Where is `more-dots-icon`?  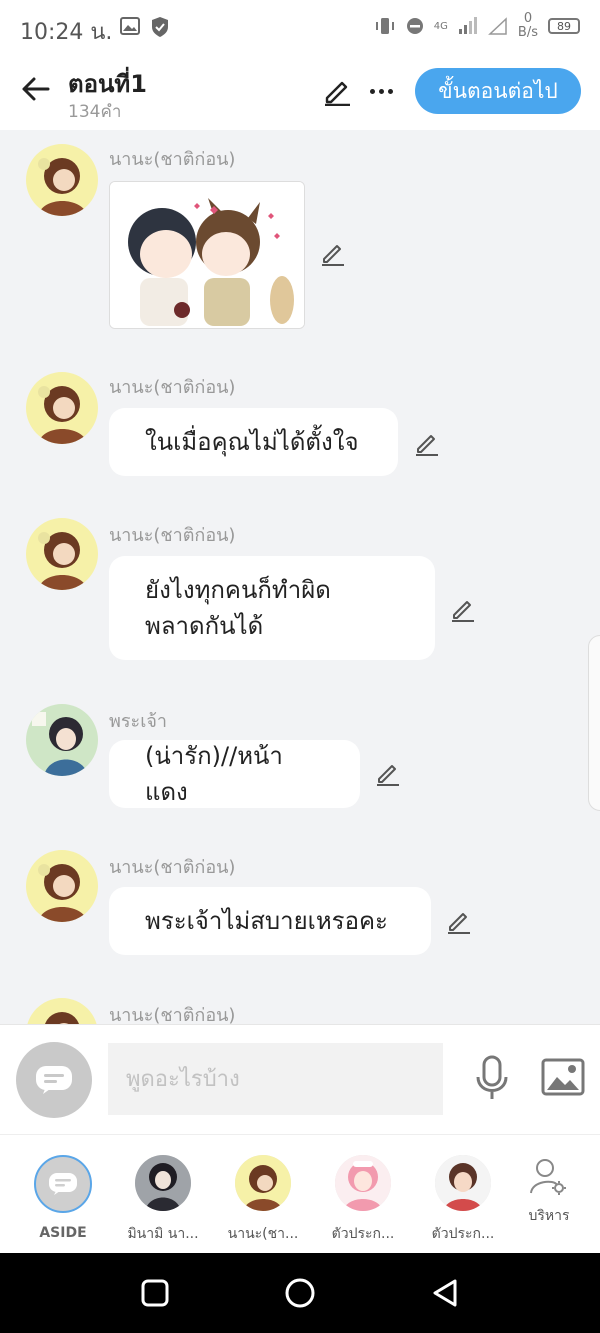
more-dots-icon is located at coordinates (381, 91).